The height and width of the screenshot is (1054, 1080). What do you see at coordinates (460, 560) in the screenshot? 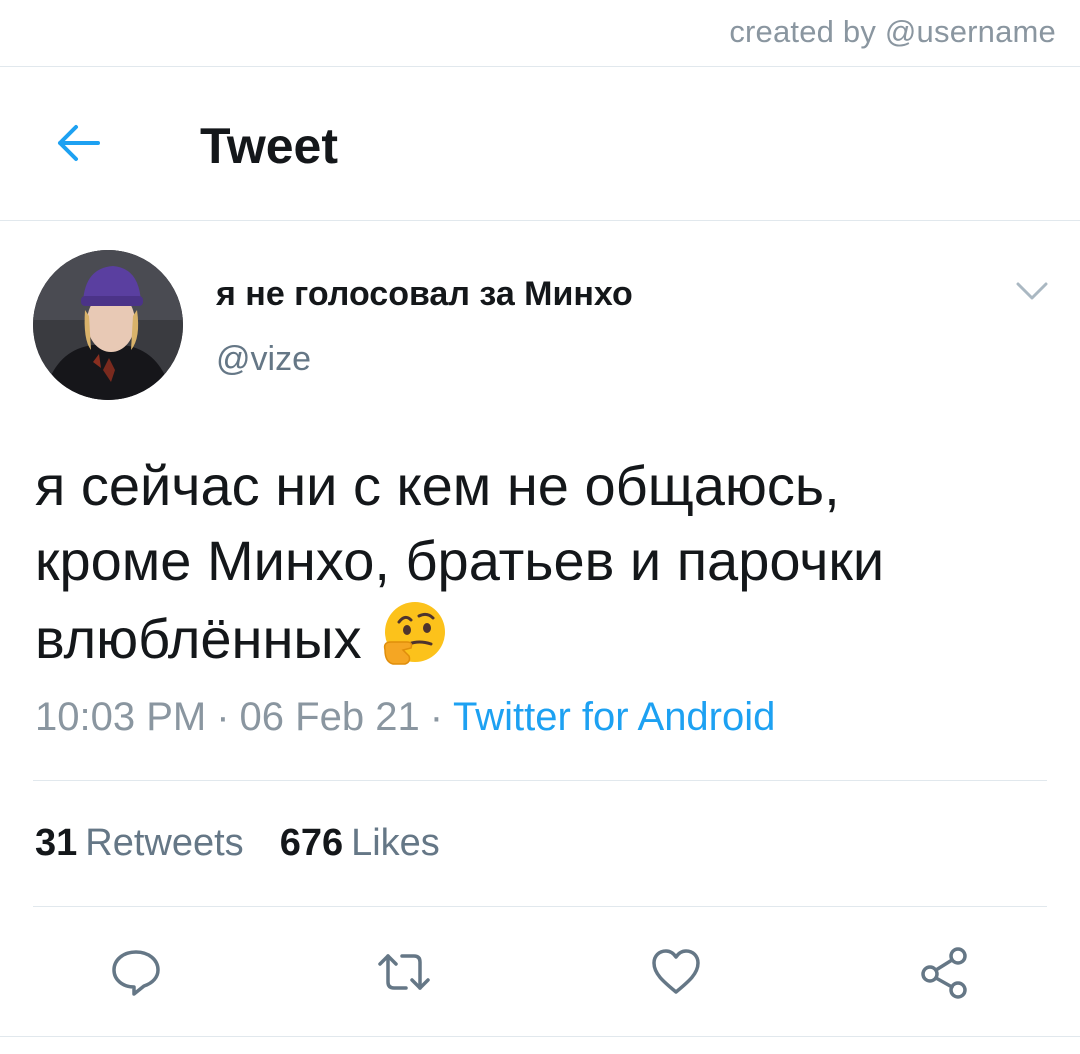
I see `tweet-text-line: кроме Минхо, братьев и парочки` at bounding box center [460, 560].